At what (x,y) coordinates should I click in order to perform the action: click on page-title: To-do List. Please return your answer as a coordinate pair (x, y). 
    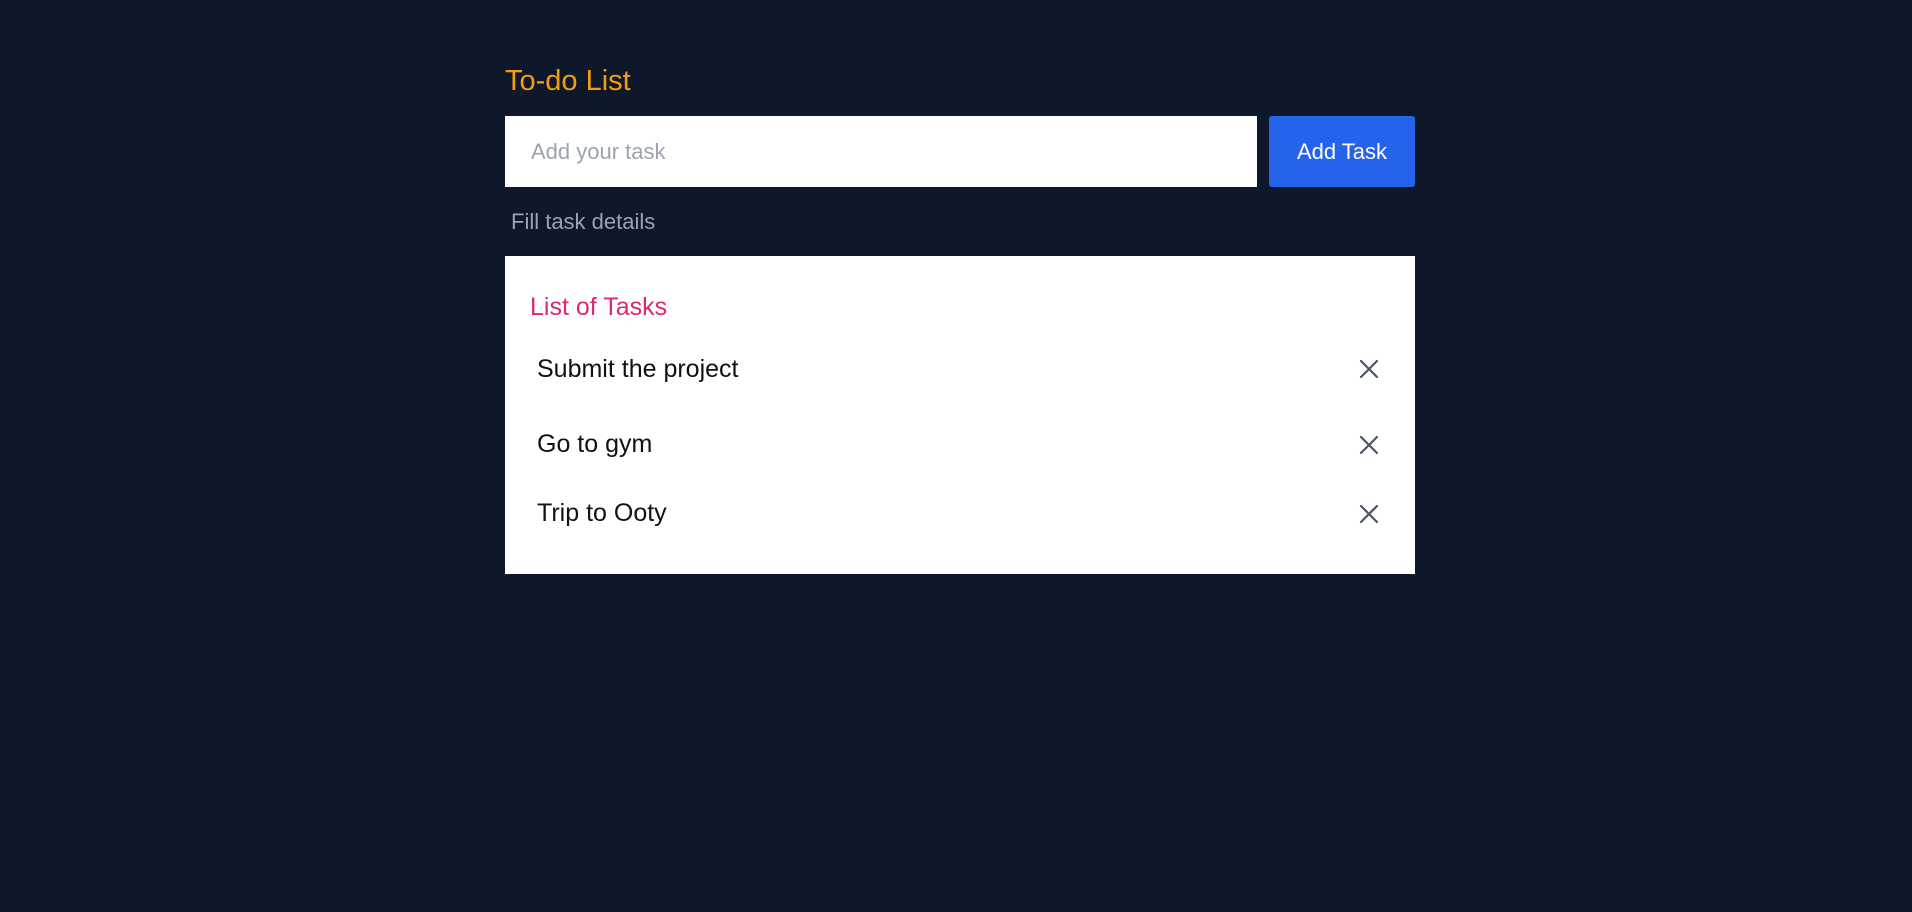
    Looking at the image, I should click on (568, 81).